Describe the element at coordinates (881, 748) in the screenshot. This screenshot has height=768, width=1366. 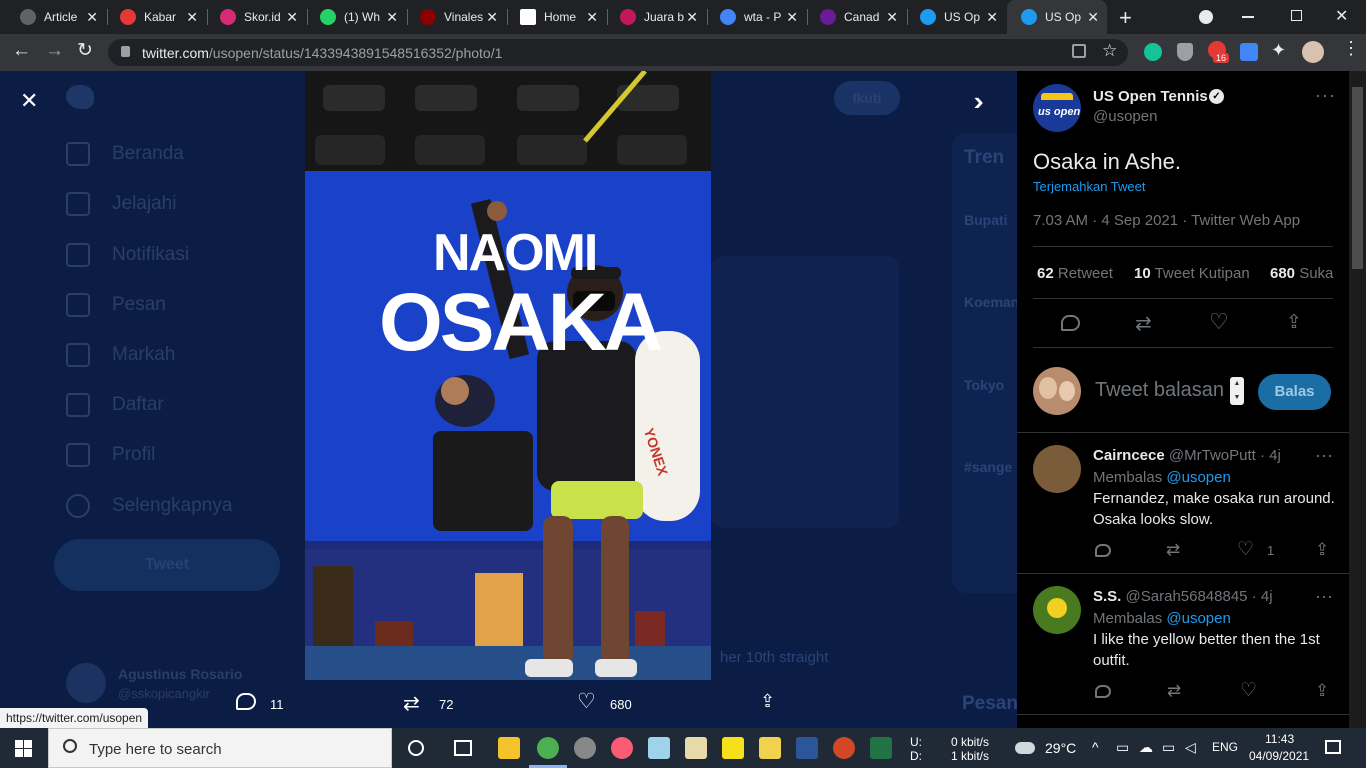
I see `excel-icon` at that location.